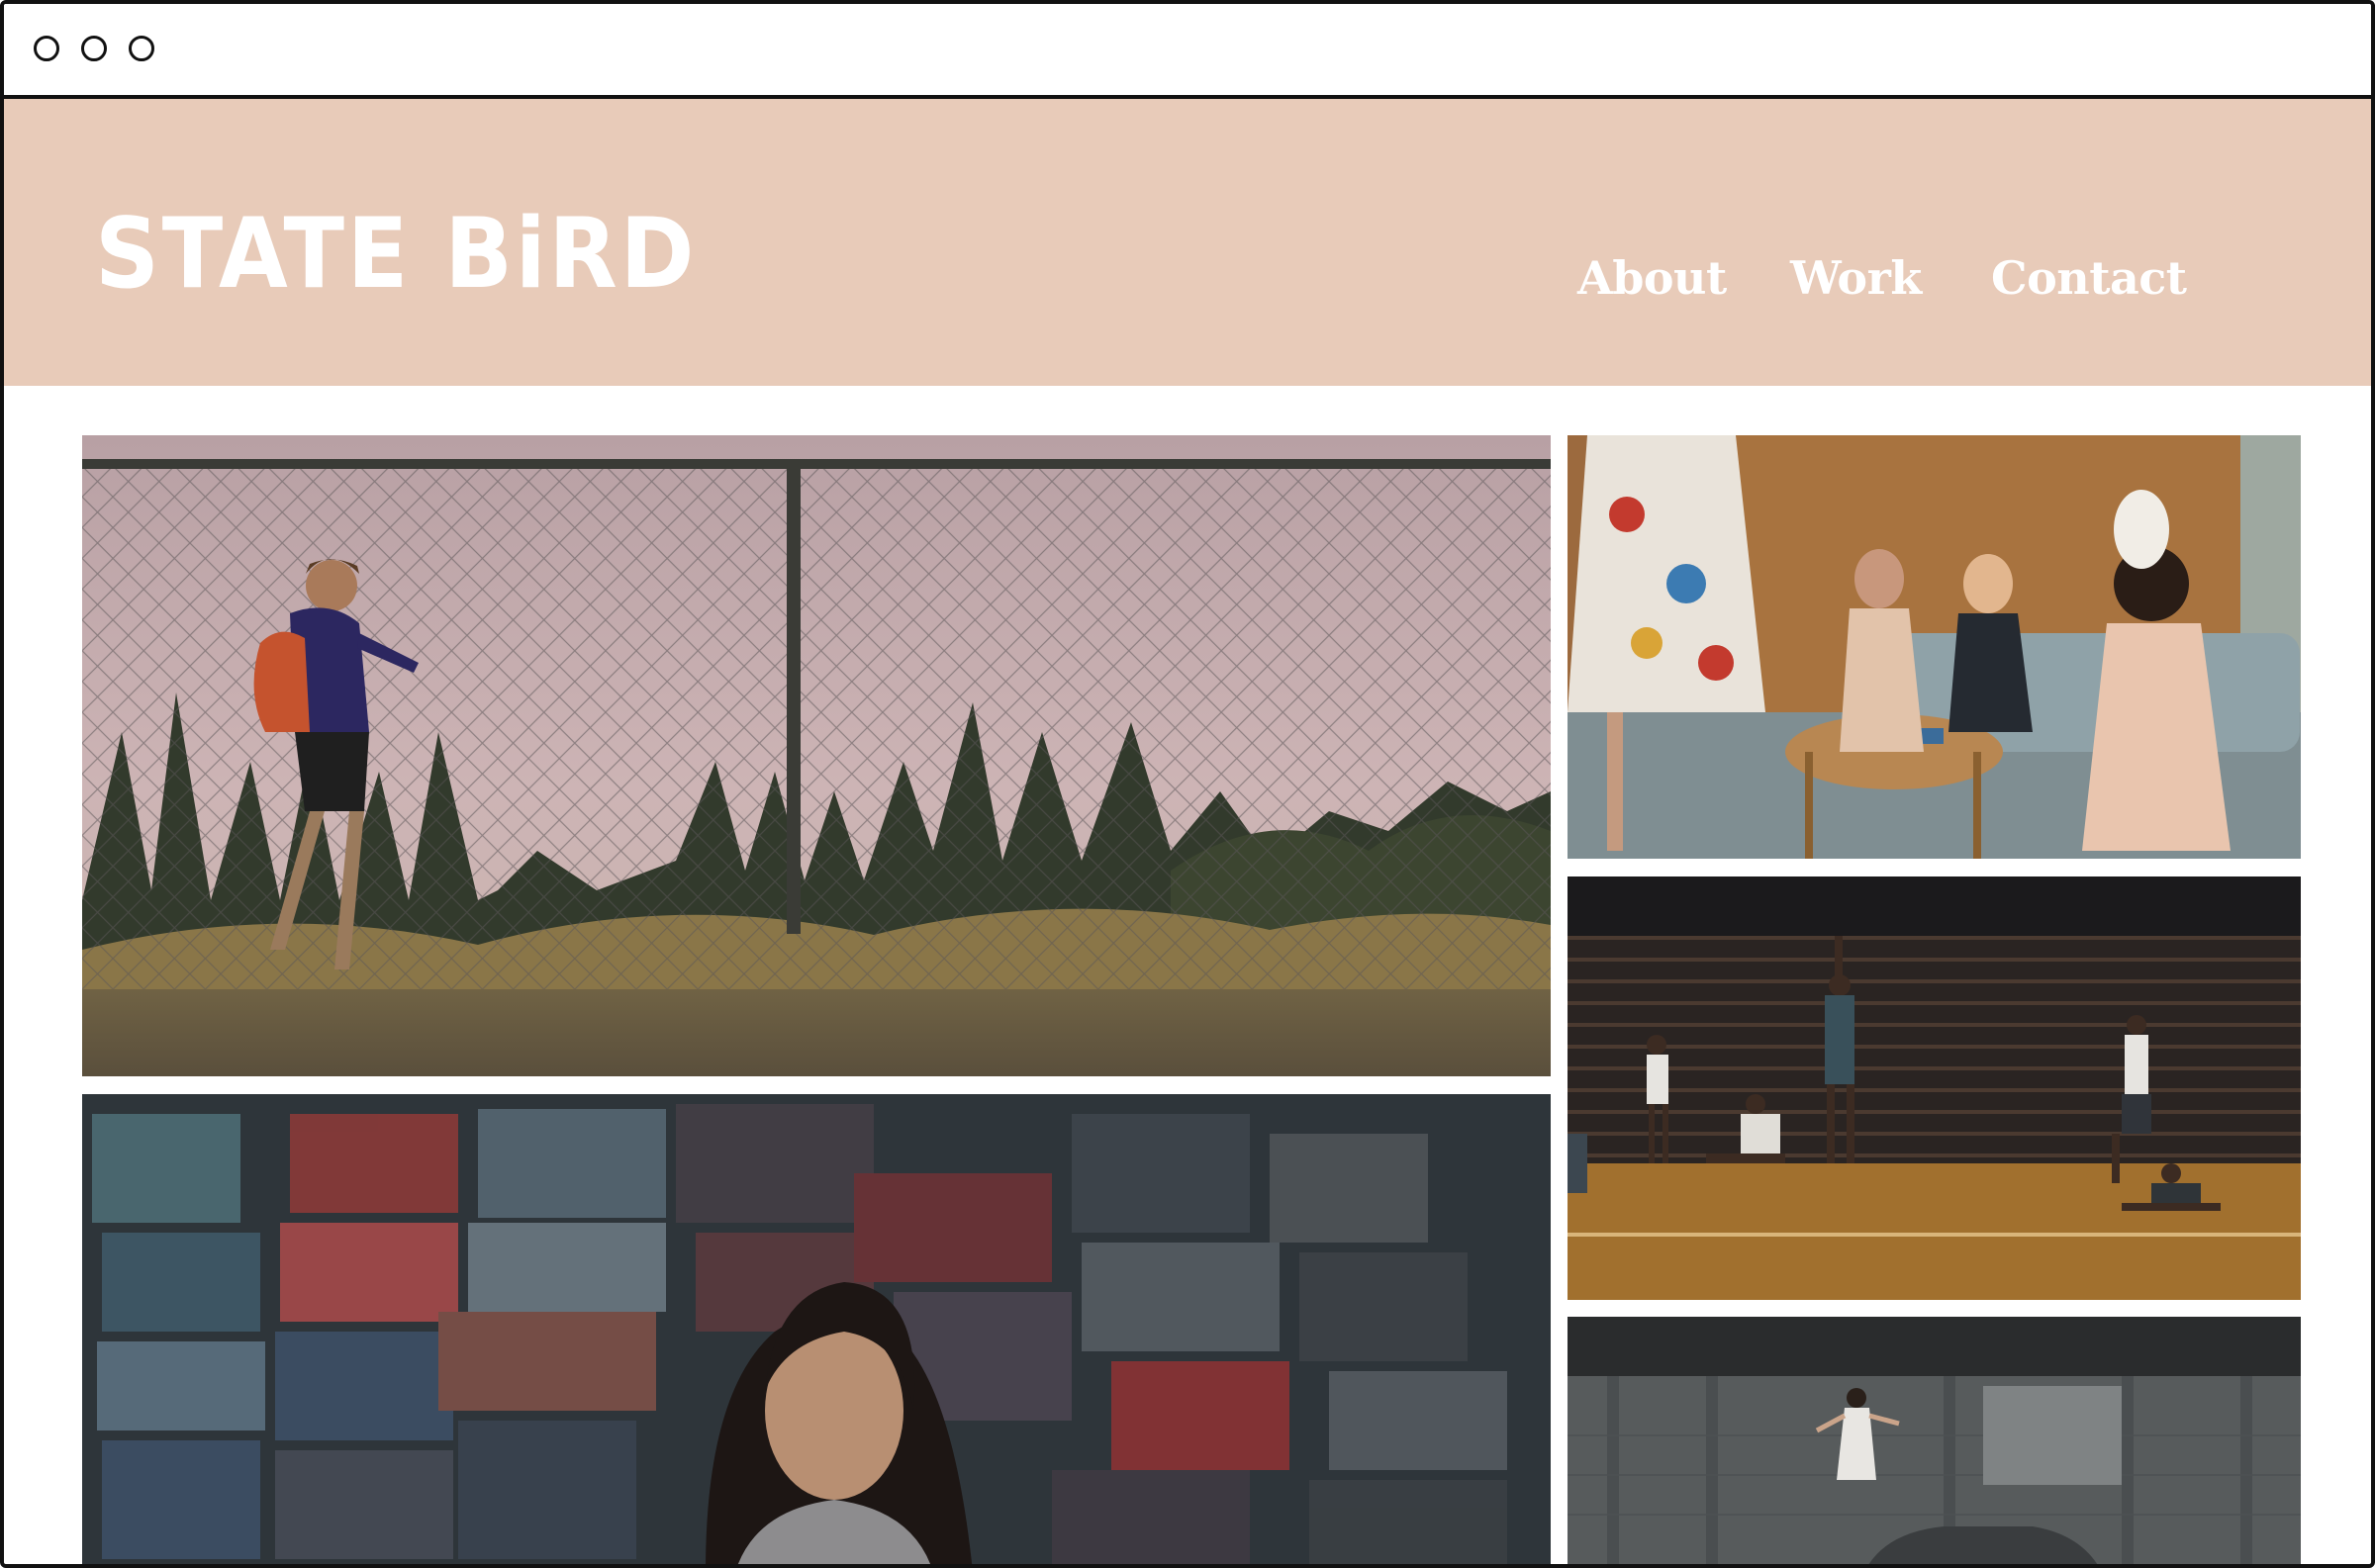 This screenshot has width=2375, height=1568. I want to click on window-titlebar, so click(1187, 51).